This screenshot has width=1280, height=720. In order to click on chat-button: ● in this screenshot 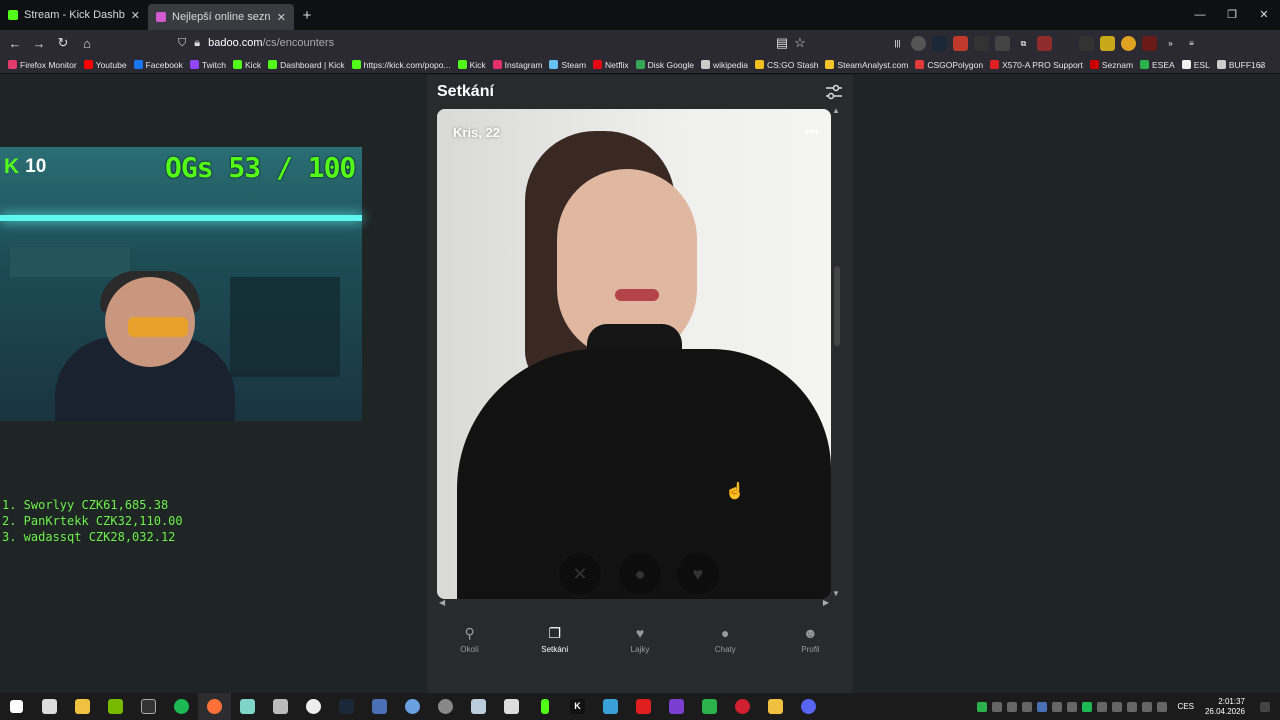, I will do `click(640, 574)`.